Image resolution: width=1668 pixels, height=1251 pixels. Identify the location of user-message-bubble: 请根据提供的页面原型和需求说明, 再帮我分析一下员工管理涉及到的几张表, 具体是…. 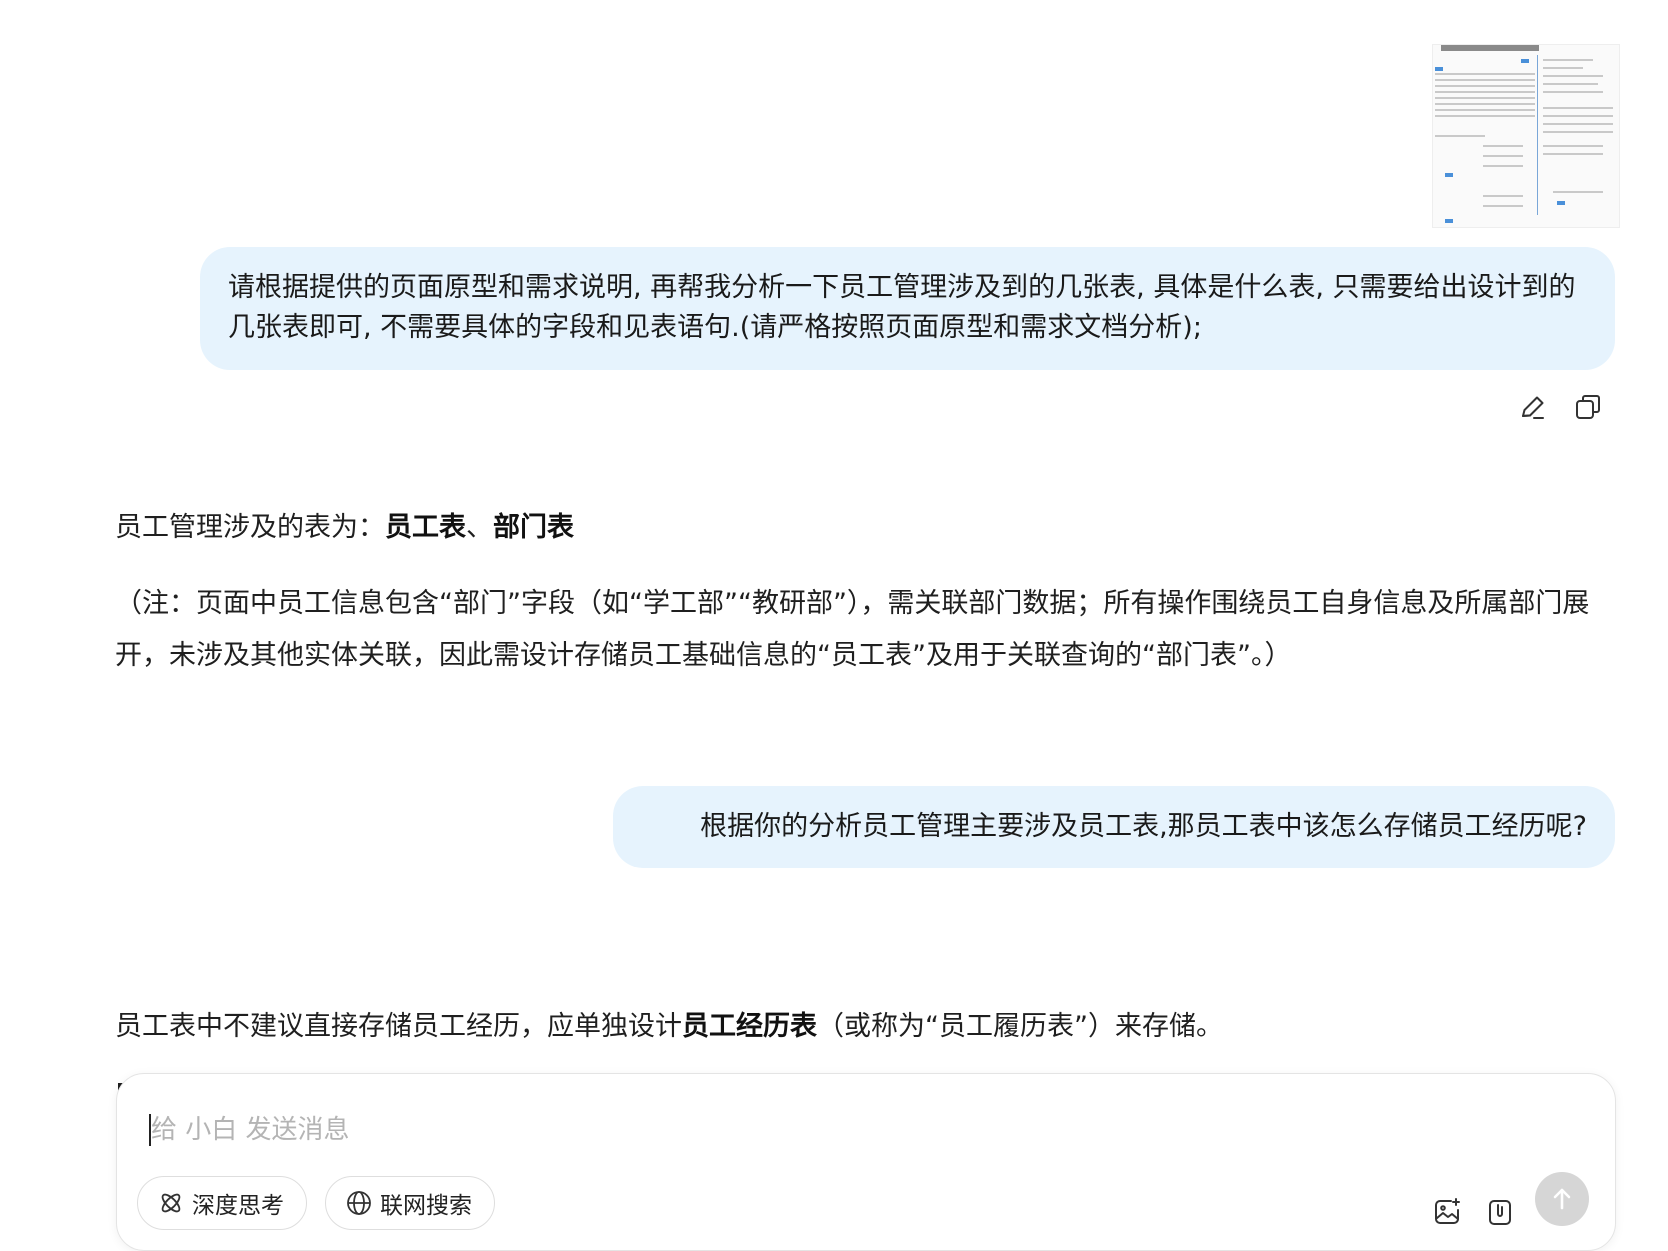
(907, 308).